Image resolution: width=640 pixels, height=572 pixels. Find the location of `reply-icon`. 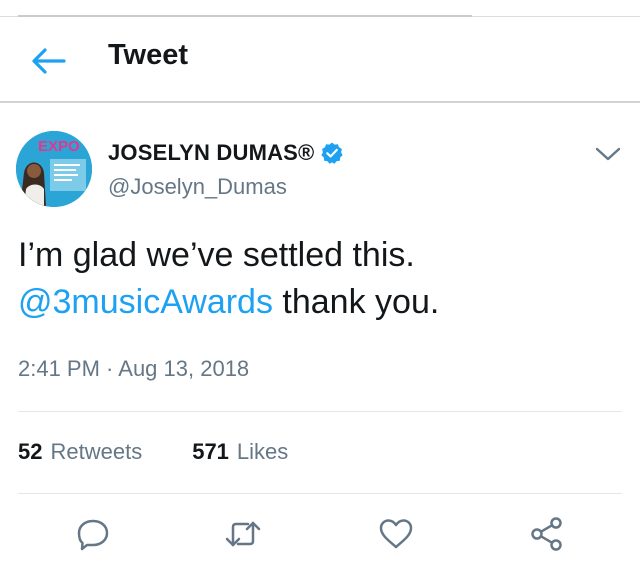

reply-icon is located at coordinates (93, 535).